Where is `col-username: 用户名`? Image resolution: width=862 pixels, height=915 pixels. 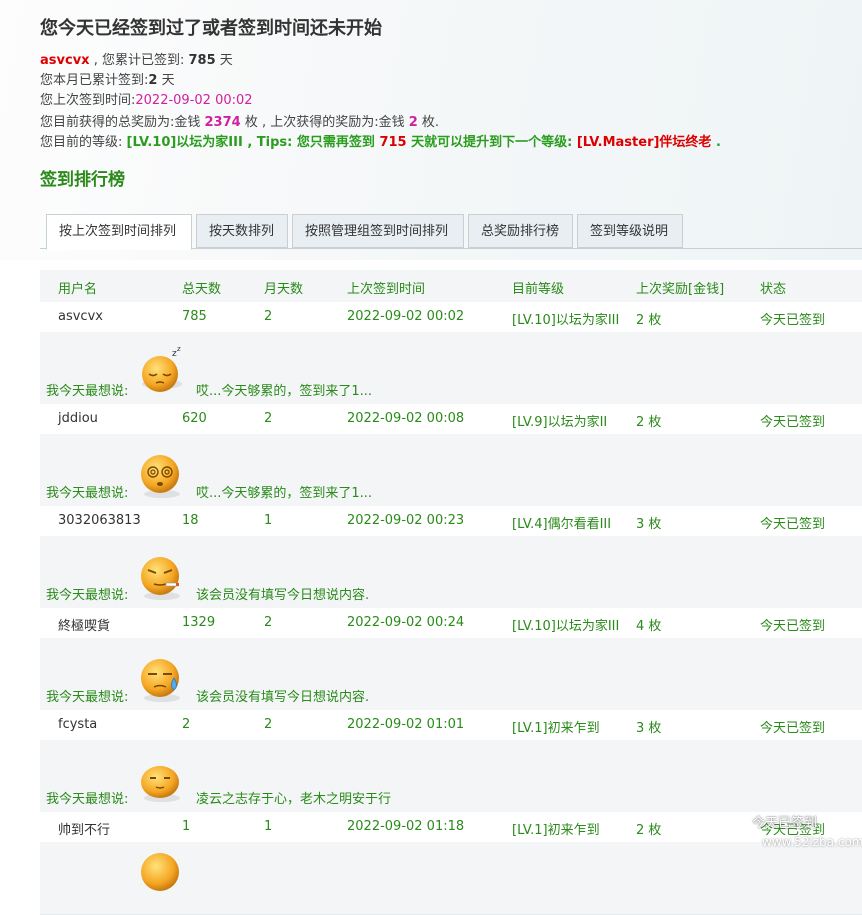
col-username: 用户名 is located at coordinates (78, 289).